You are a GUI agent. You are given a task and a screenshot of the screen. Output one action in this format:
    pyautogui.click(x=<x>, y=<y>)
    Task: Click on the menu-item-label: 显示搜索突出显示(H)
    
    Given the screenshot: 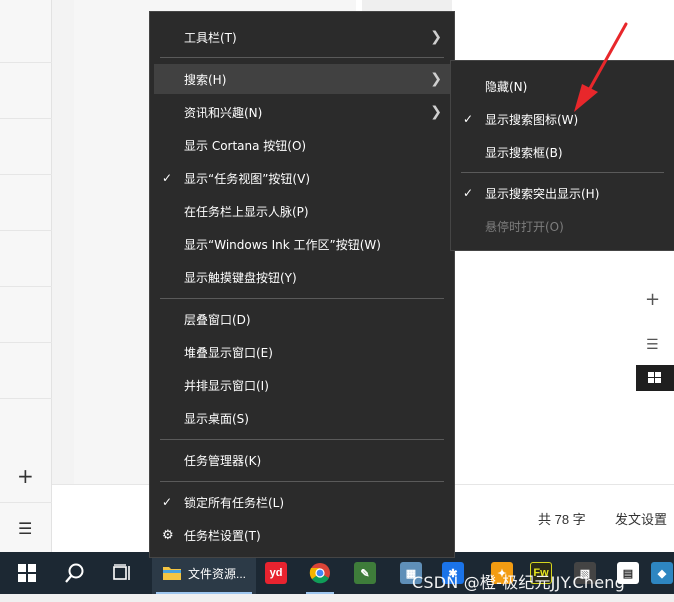 What is the action you would take?
    pyautogui.click(x=542, y=193)
    